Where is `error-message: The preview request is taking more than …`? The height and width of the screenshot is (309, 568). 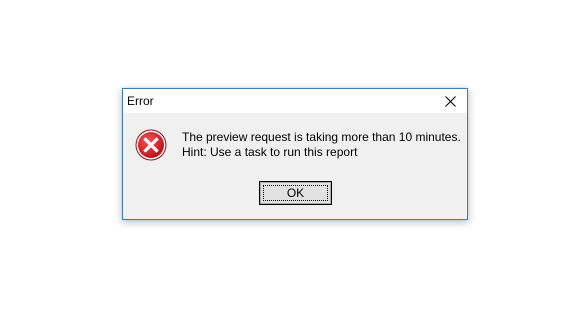
error-message: The preview request is taking more than … is located at coordinates (321, 145).